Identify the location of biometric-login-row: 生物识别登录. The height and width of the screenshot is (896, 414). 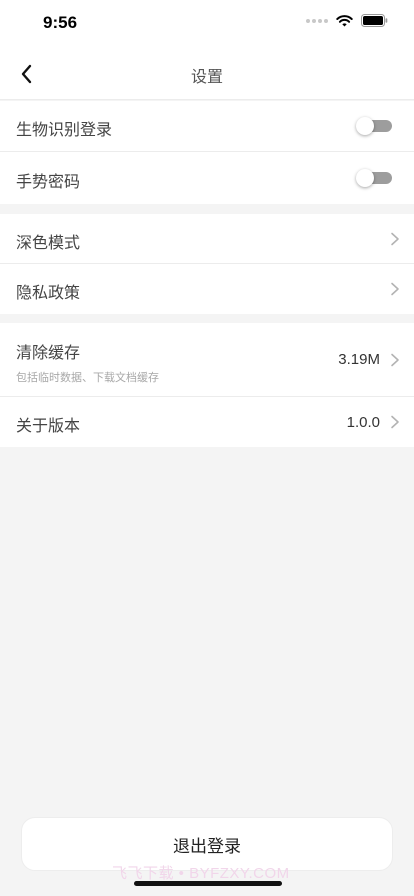
(207, 126).